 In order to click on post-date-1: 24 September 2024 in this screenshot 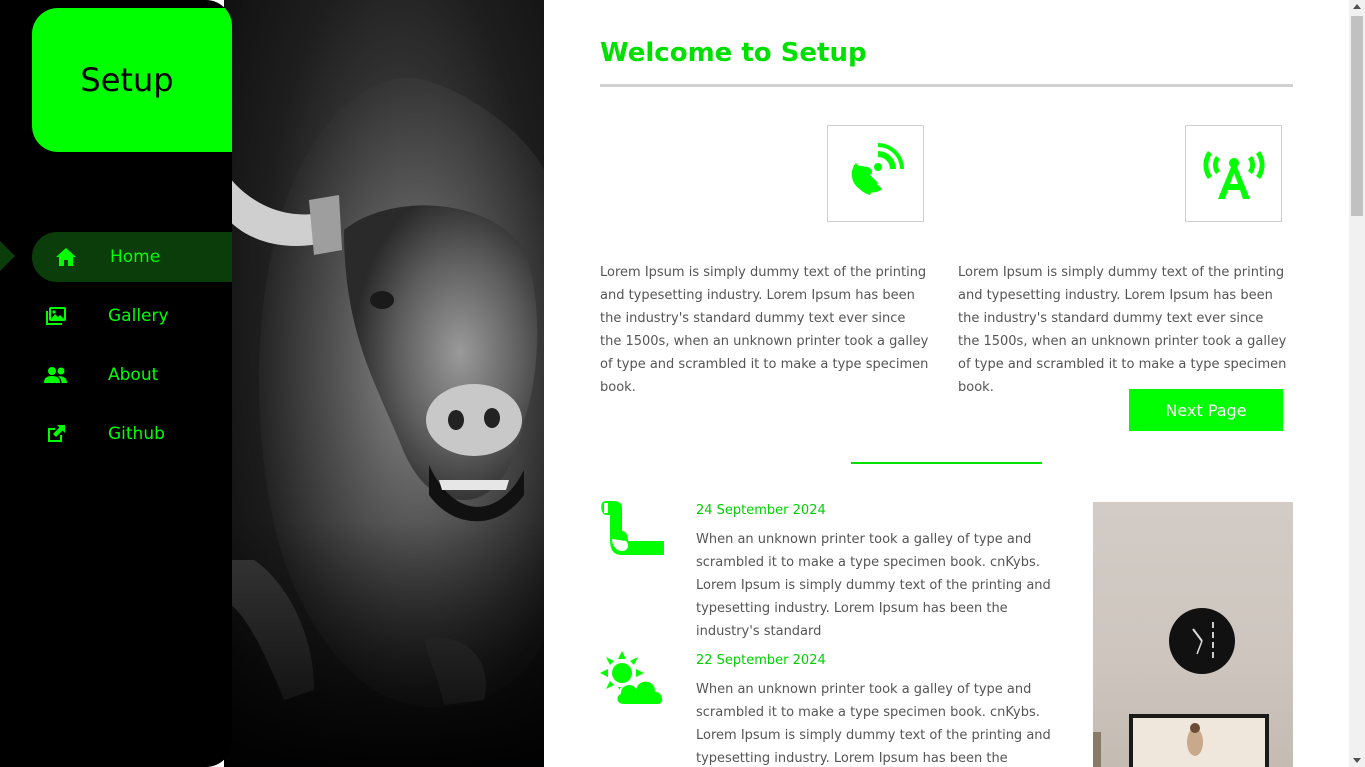, I will do `click(761, 510)`.